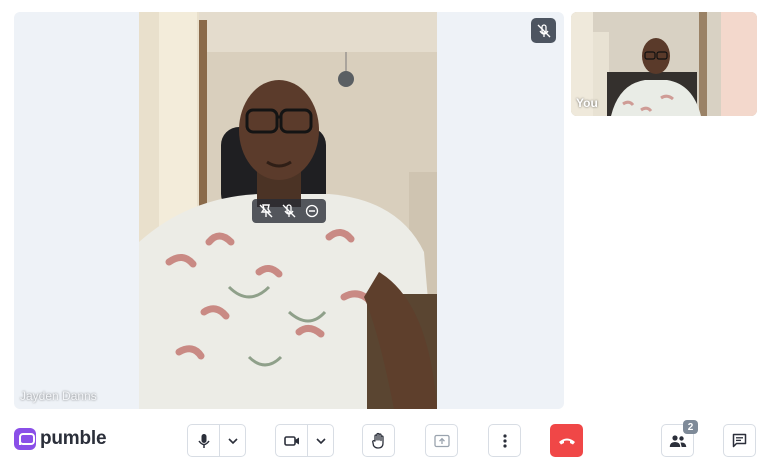 The height and width of the screenshot is (462, 768). Describe the element at coordinates (690, 427) in the screenshot. I see `participants-count-badge: 2` at that location.